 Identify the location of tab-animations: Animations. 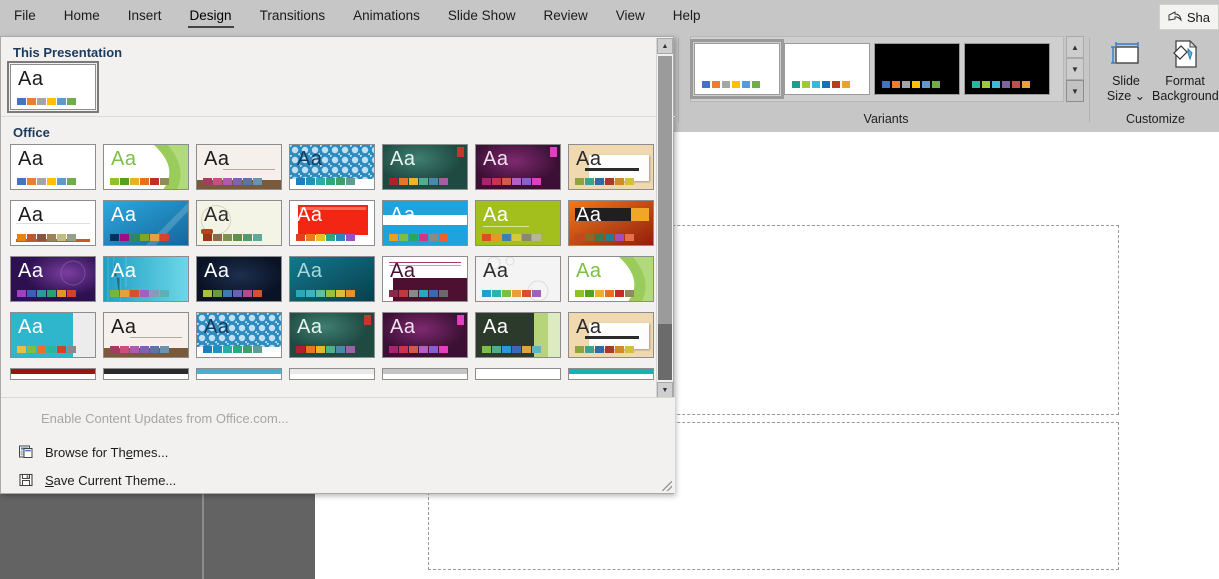
(386, 16).